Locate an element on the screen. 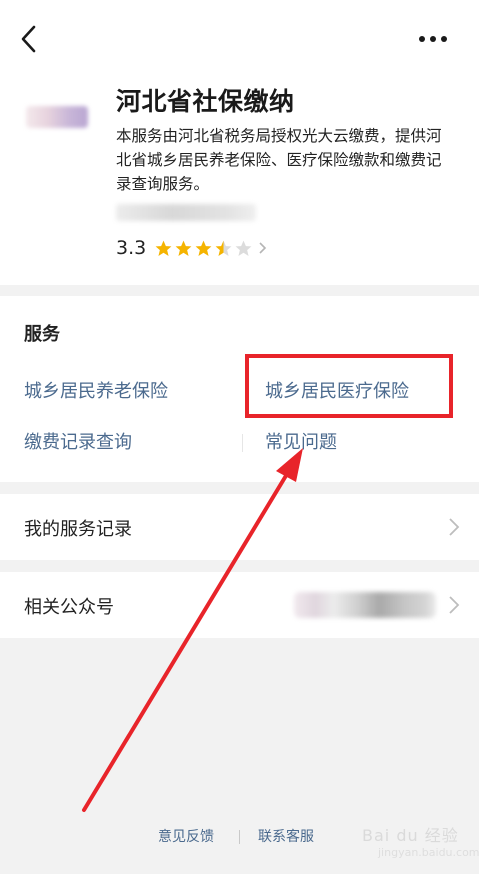 The width and height of the screenshot is (479, 874). footer-separator is located at coordinates (239, 837).